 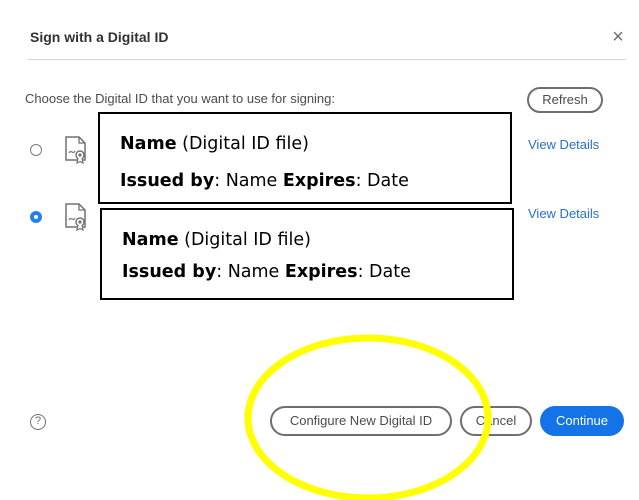 I want to click on cancel-button: Cancel, so click(x=496, y=421).